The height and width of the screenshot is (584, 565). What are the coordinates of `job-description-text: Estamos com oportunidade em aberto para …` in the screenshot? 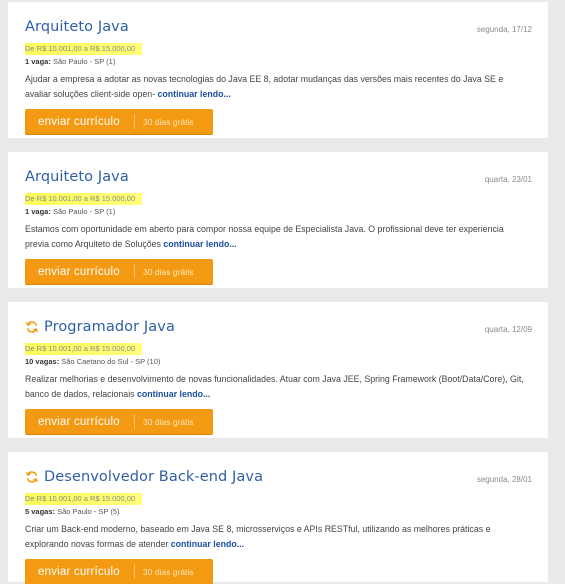 It's located at (264, 236).